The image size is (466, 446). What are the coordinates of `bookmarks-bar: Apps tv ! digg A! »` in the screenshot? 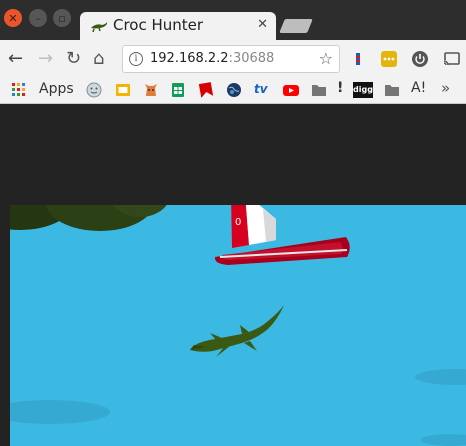 It's located at (233, 91).